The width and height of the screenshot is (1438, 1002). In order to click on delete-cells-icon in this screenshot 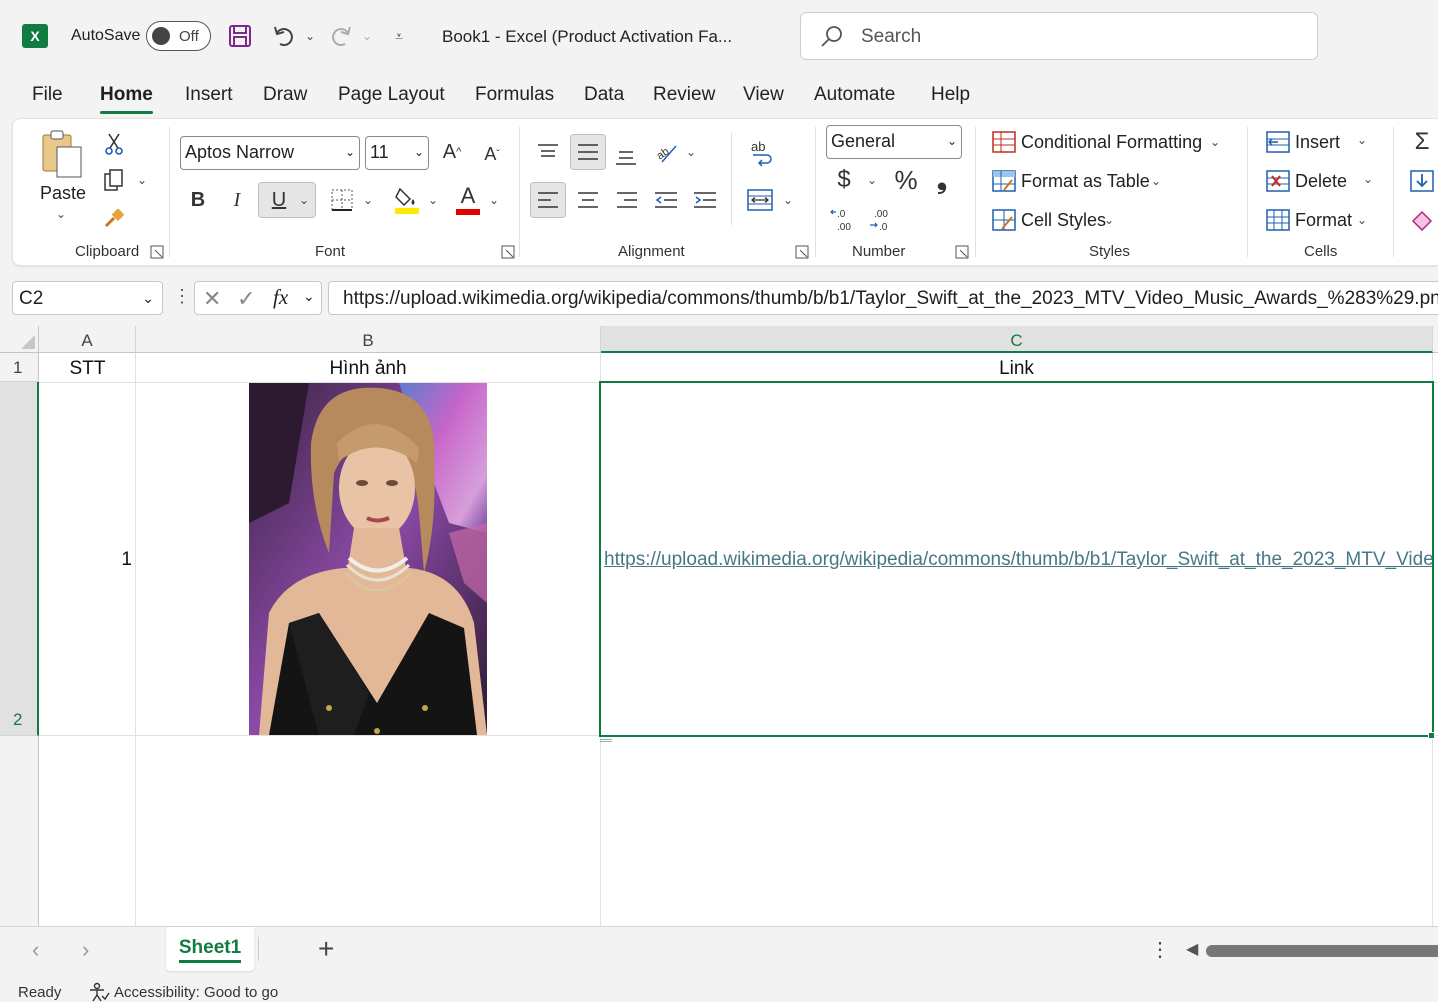, I will do `click(1278, 181)`.